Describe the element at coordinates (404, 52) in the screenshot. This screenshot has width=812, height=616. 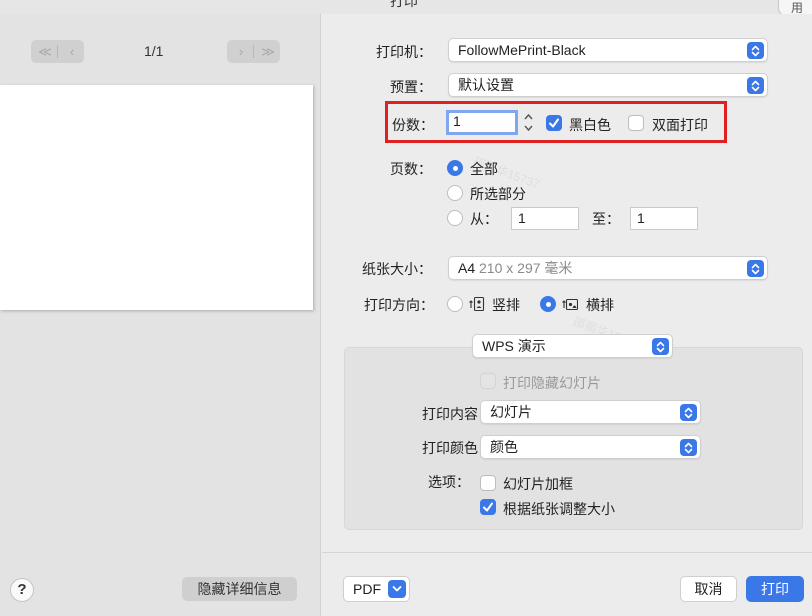
I see `printer-label: 打印机：` at that location.